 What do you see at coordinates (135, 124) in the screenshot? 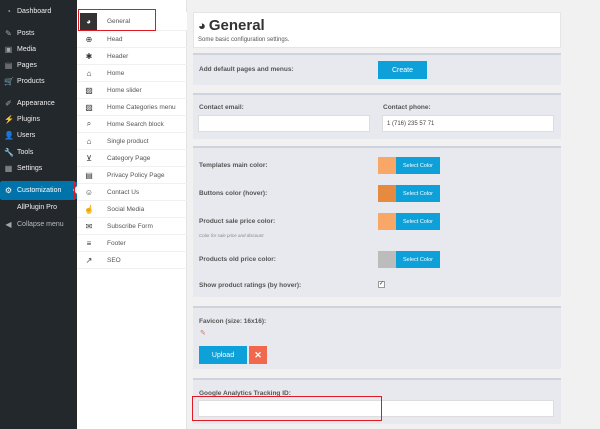
I see `subnav-label: Home Search block` at bounding box center [135, 124].